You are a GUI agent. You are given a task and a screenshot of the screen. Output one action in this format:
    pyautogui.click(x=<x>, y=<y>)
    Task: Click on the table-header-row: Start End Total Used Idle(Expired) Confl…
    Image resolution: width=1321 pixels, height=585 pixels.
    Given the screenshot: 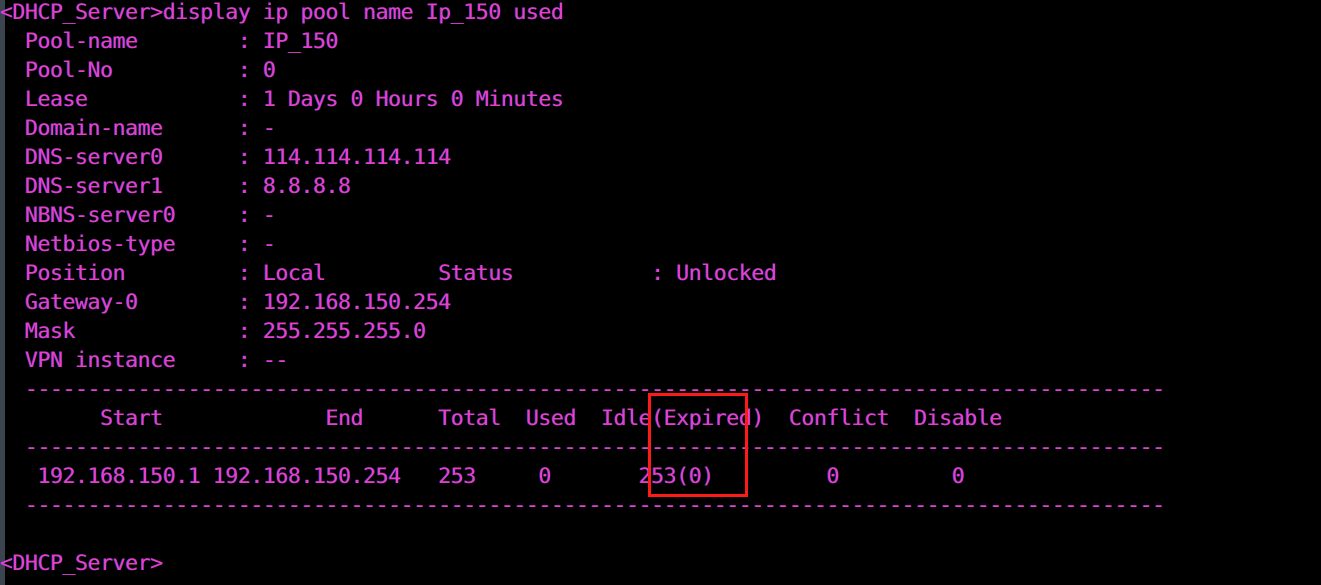 What is the action you would take?
    pyautogui.click(x=501, y=418)
    